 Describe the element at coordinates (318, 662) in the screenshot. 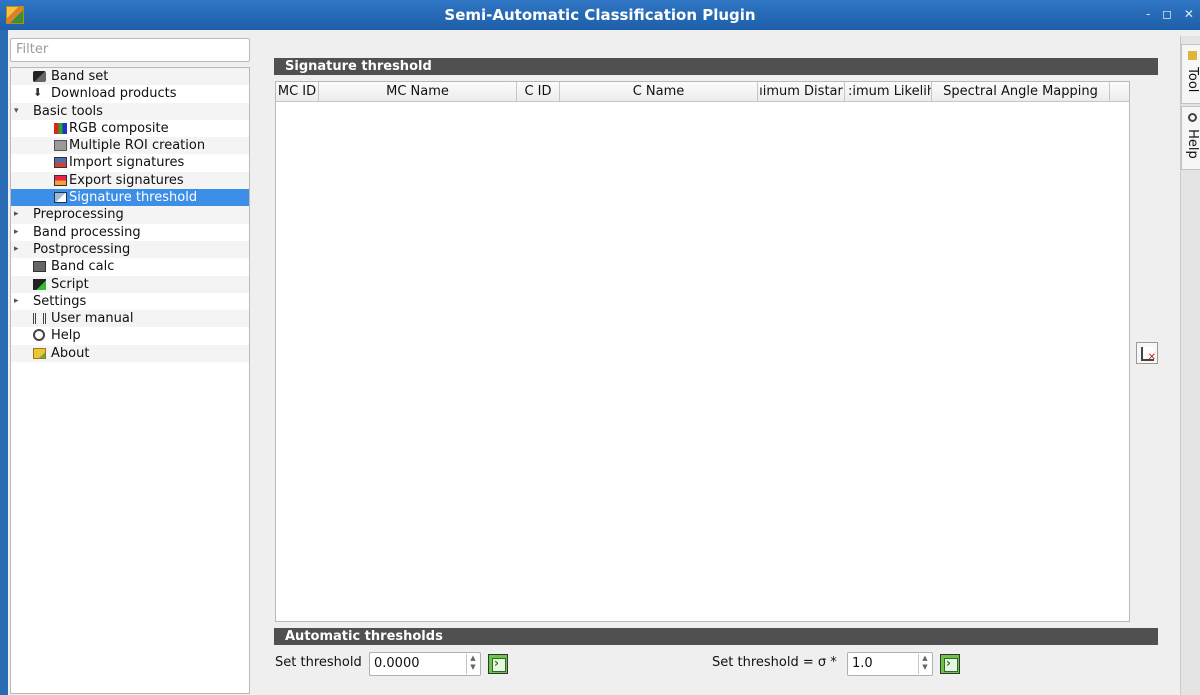

I see `set-threshold-label: Set threshold` at that location.